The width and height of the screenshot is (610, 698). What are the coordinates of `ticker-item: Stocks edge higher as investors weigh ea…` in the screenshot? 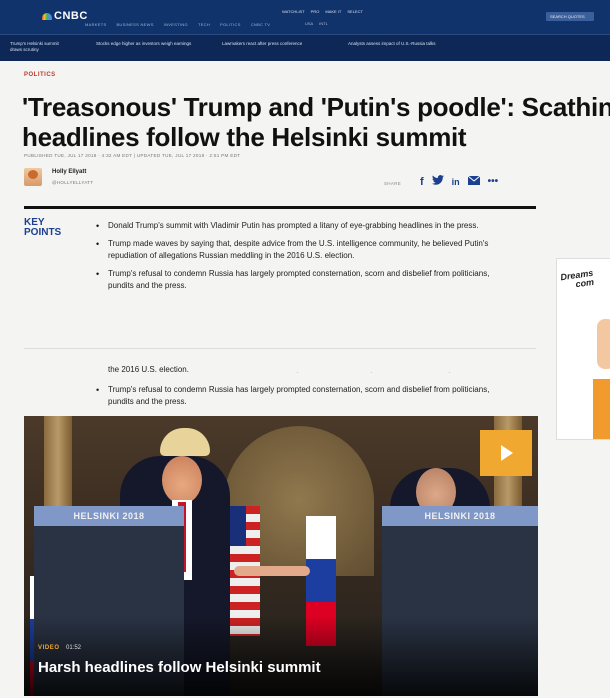 It's located at (151, 44).